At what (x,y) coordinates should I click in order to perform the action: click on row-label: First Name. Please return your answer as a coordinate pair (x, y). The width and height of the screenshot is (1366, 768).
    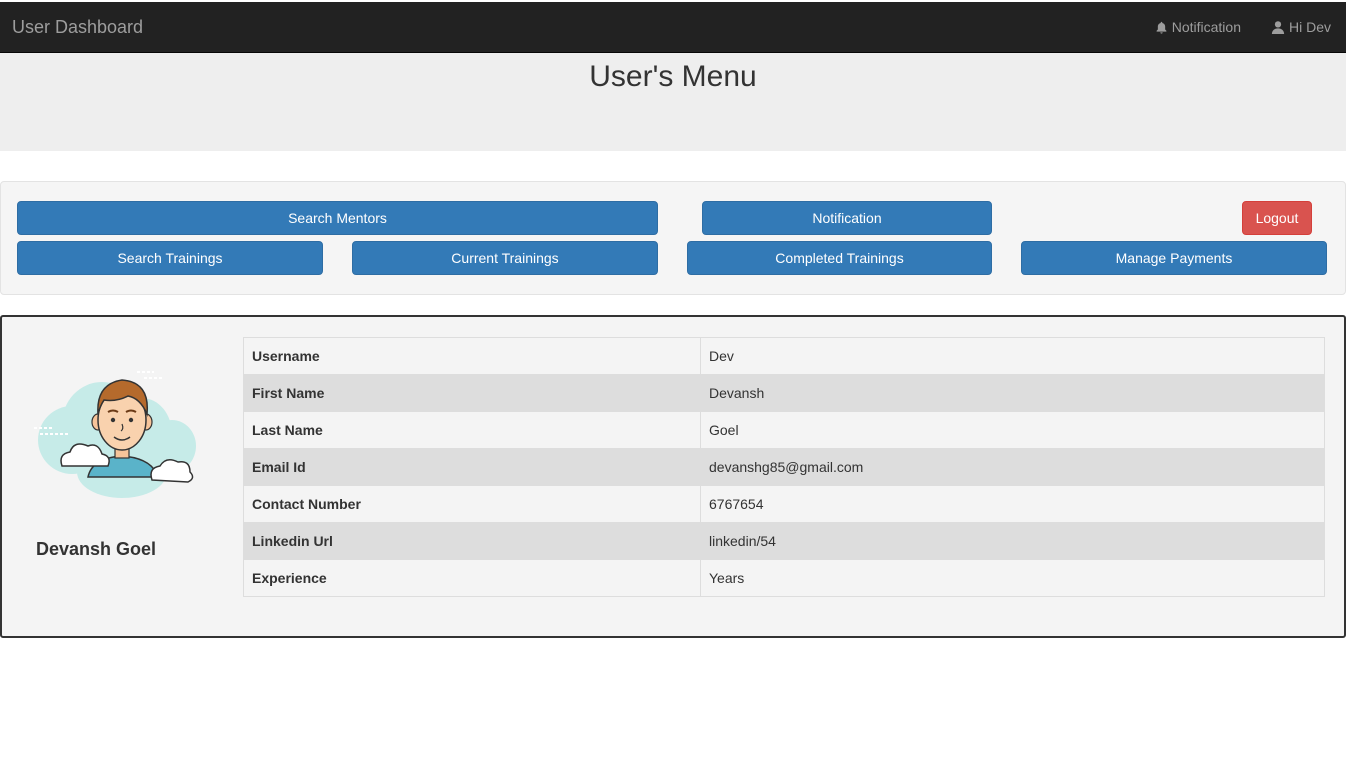
    Looking at the image, I should click on (472, 393).